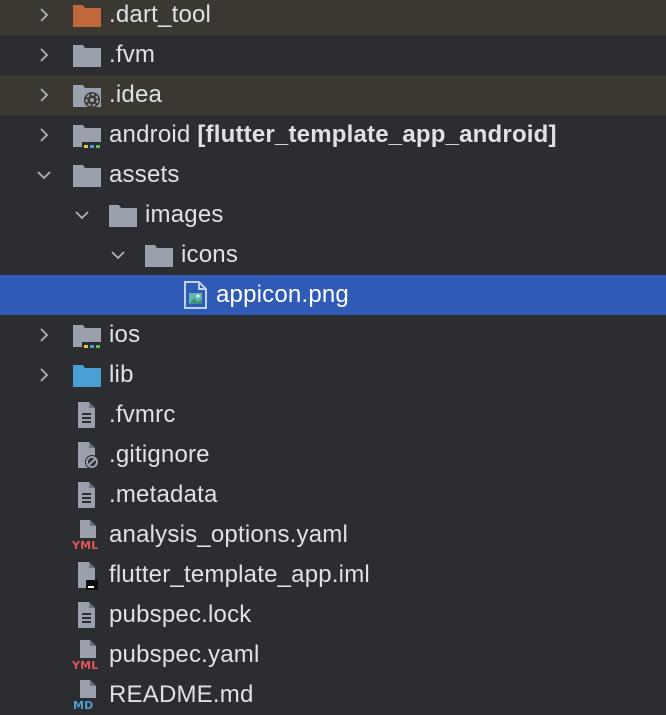  Describe the element at coordinates (142, 414) in the screenshot. I see `tree-item-label: .fvmrc` at that location.